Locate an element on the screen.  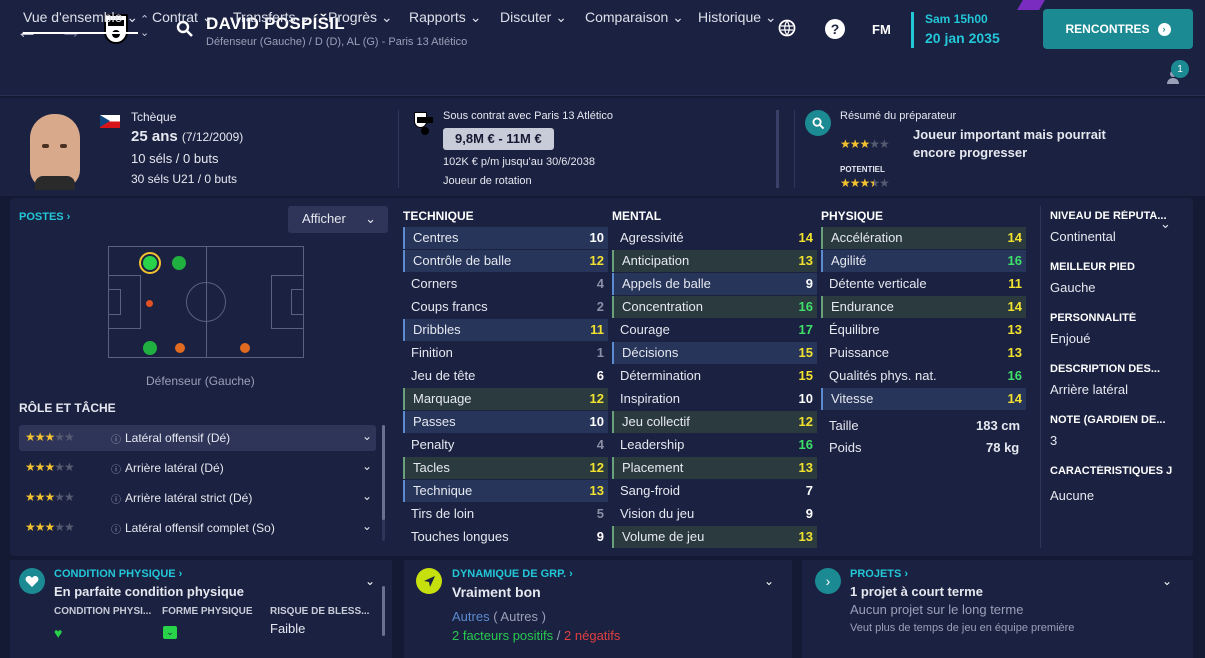
role-name: Latéral offensif (Dé) is located at coordinates (178, 438).